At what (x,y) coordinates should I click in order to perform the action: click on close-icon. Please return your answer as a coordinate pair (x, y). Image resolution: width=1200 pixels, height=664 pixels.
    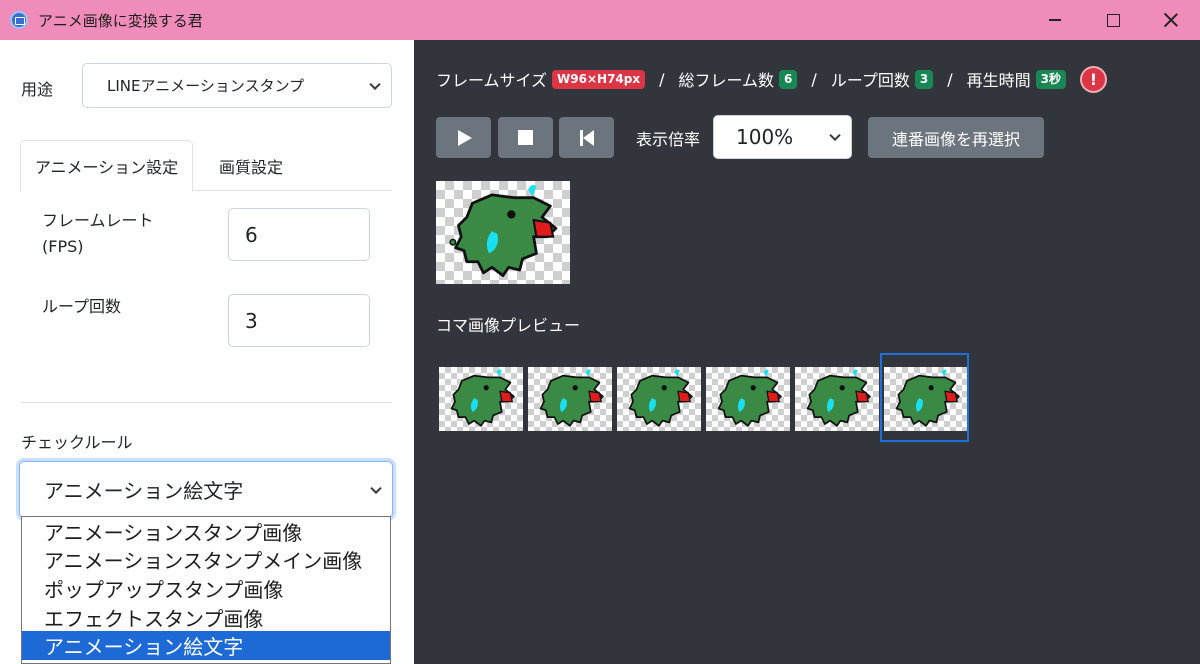
    Looking at the image, I should click on (1171, 20).